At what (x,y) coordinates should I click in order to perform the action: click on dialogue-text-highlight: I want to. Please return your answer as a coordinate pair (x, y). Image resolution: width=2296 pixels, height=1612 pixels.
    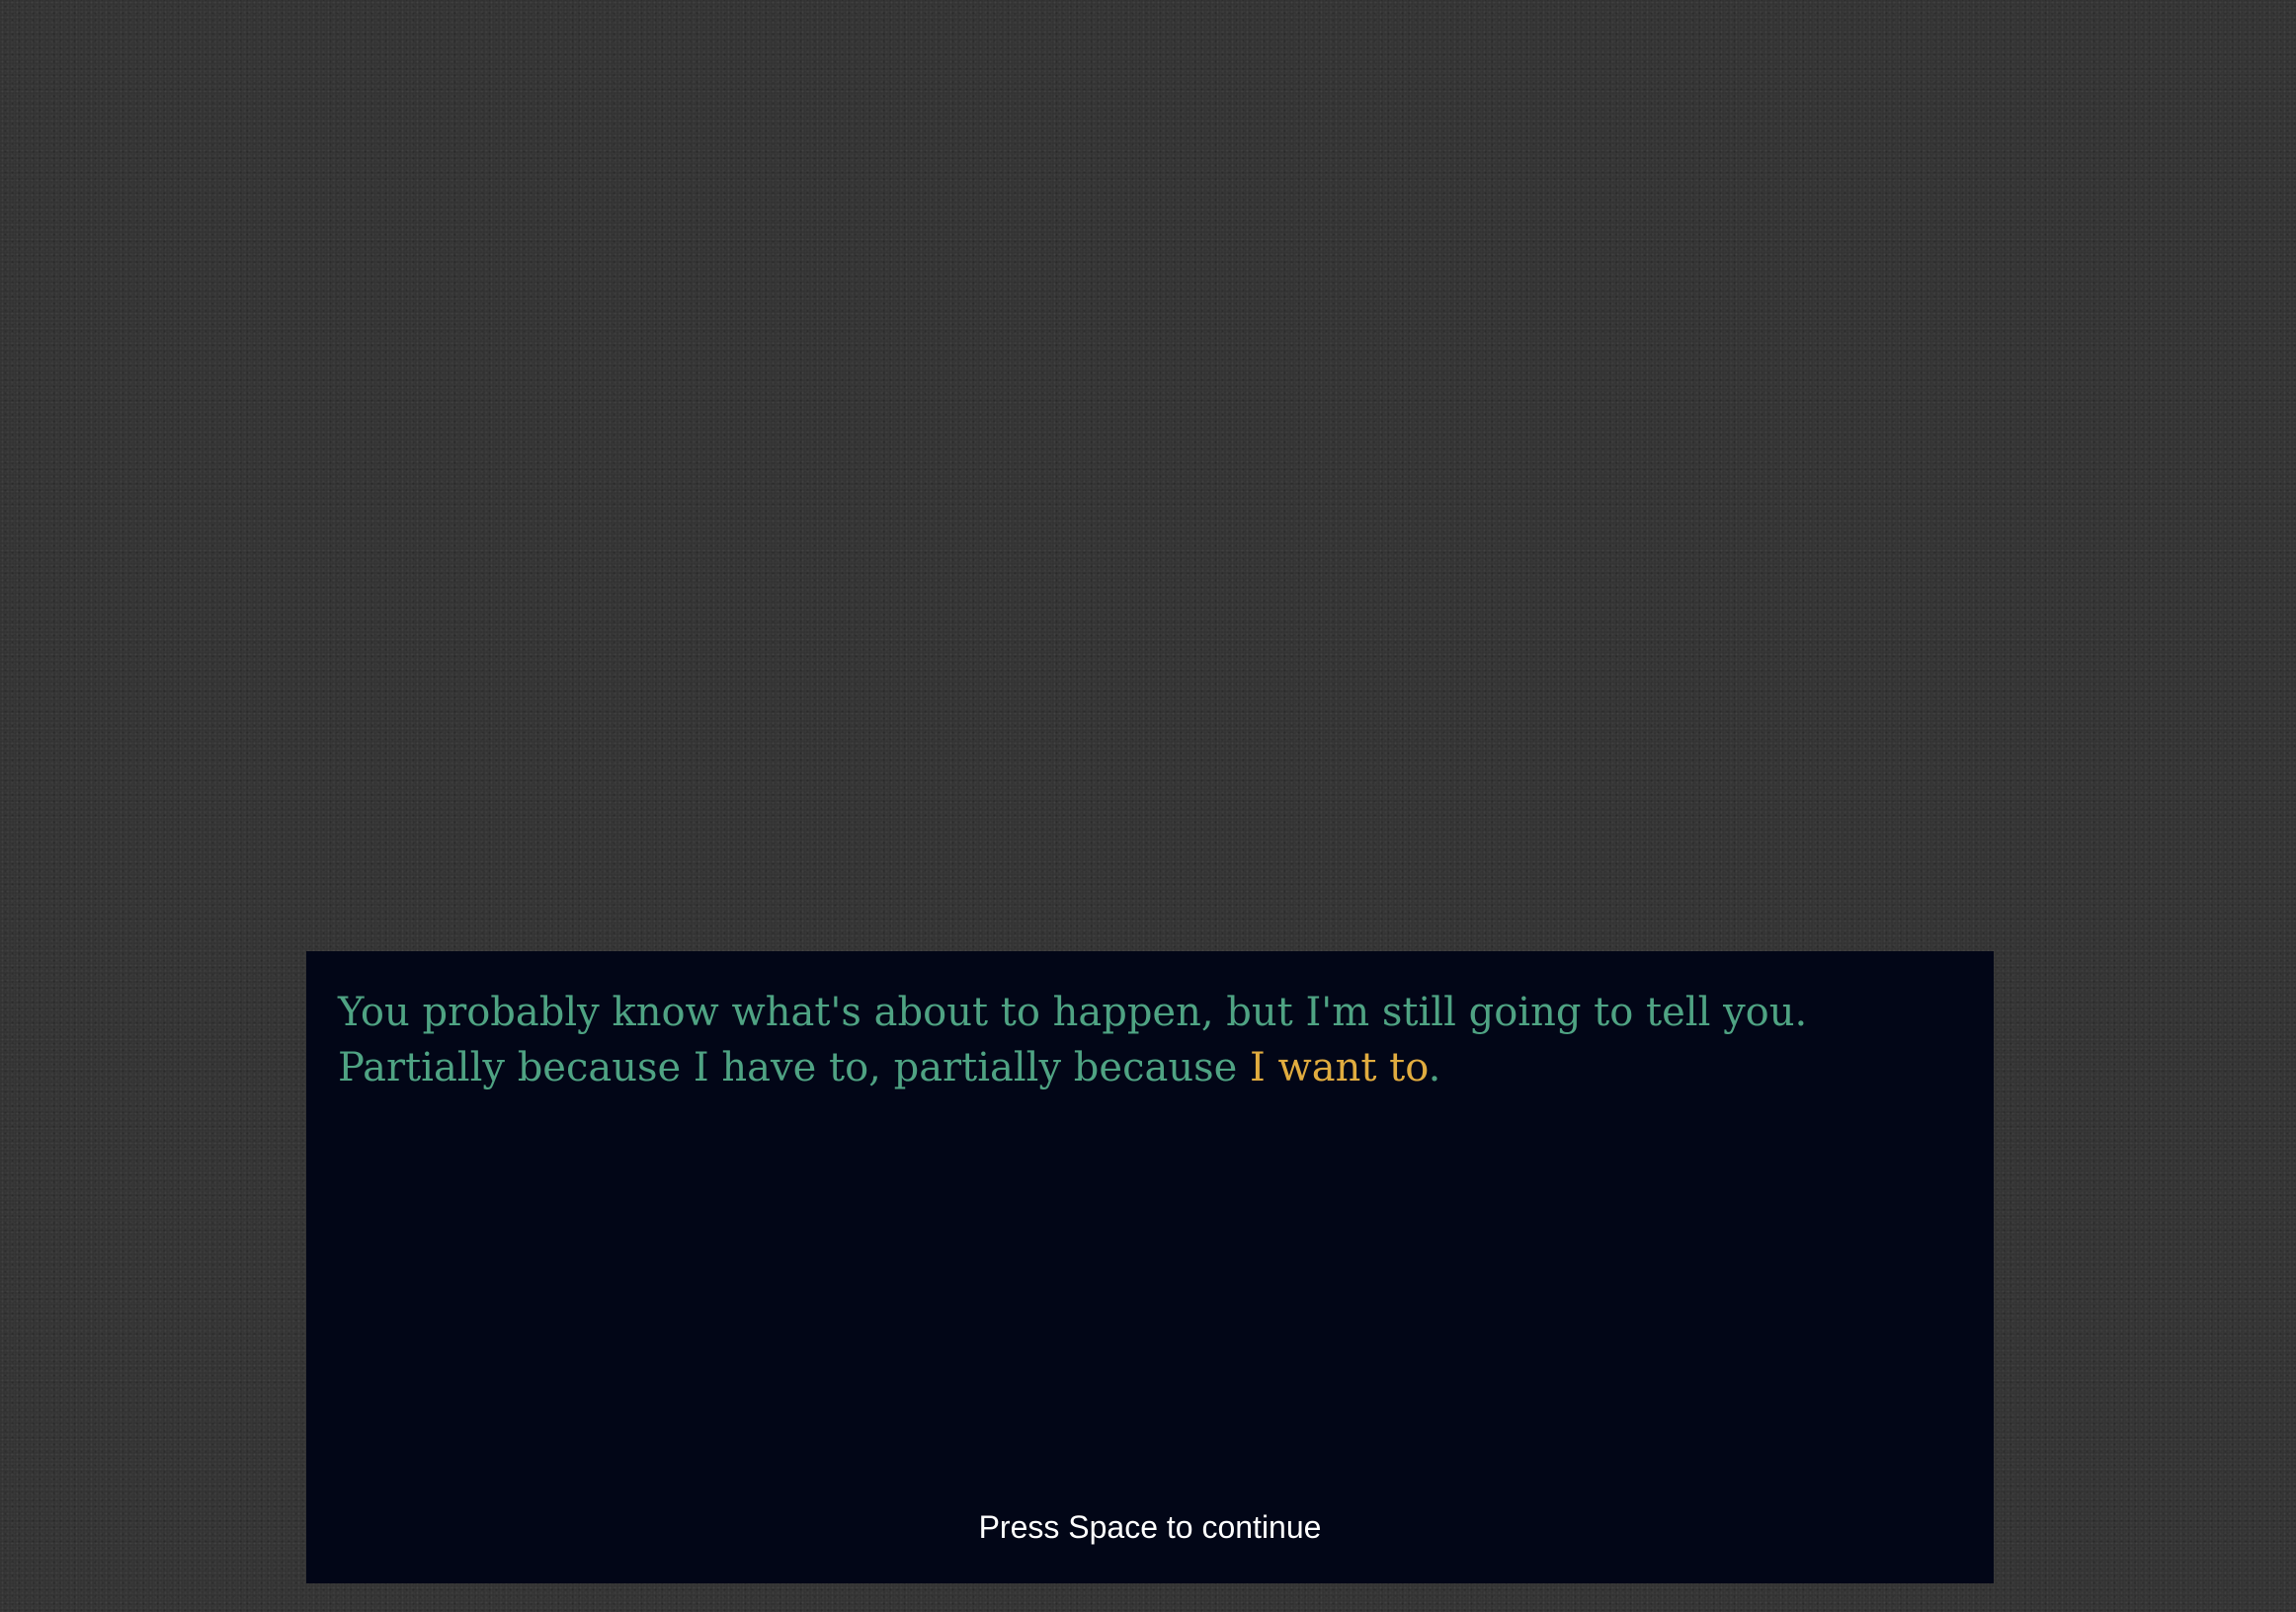
    Looking at the image, I should click on (1339, 1067).